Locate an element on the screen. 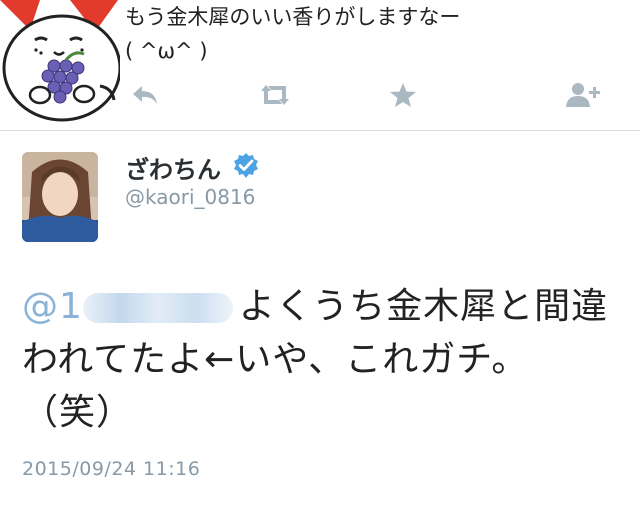  user-avatar is located at coordinates (60, 197).